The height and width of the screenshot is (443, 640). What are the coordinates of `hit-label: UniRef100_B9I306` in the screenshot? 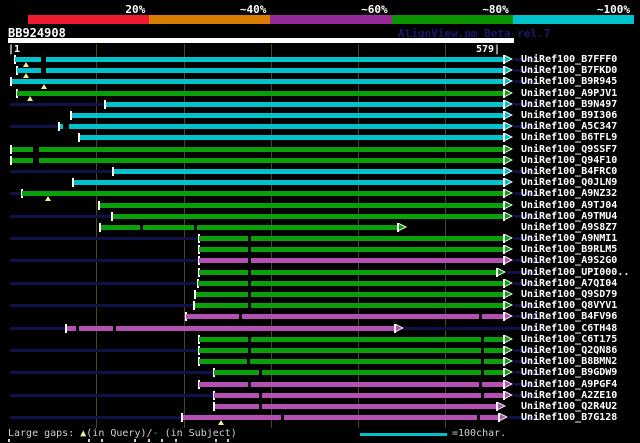 It's located at (569, 115).